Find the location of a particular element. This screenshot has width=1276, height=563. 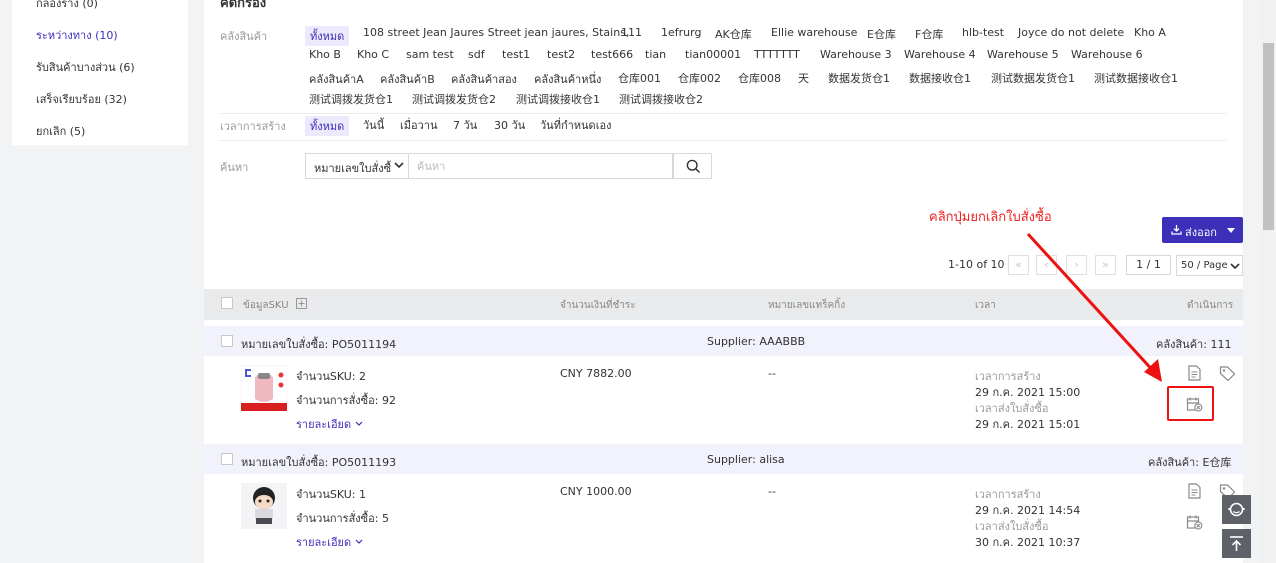

order-po-number: หมายเลขใบสั่งซื้อ: PO5011194 is located at coordinates (318, 344).